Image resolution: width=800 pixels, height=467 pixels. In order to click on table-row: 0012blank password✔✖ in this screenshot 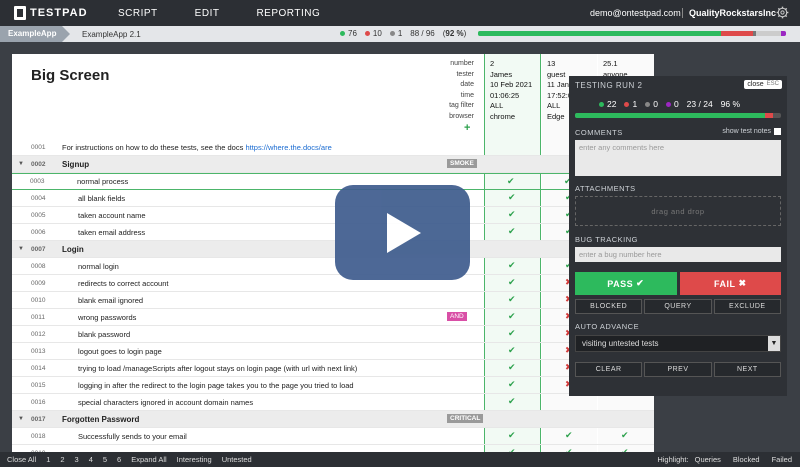, I will do `click(333, 334)`.